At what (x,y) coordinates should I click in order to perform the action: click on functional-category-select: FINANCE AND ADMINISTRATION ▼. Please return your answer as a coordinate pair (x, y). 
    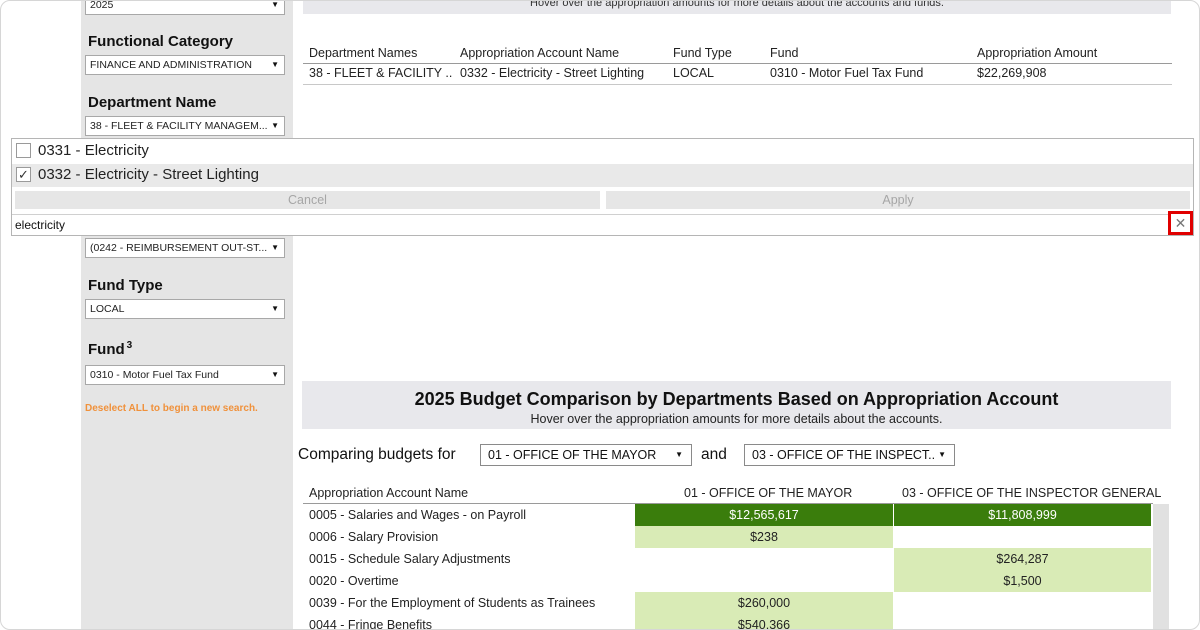
    Looking at the image, I should click on (185, 65).